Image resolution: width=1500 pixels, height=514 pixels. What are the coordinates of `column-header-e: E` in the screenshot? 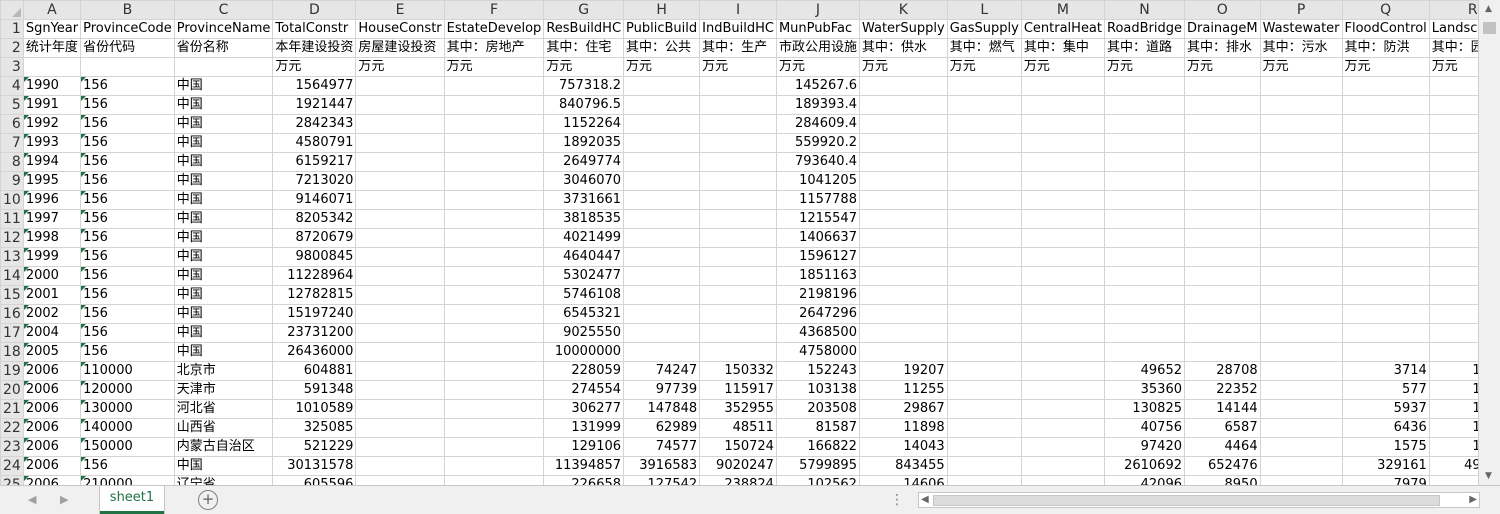 It's located at (400, 10).